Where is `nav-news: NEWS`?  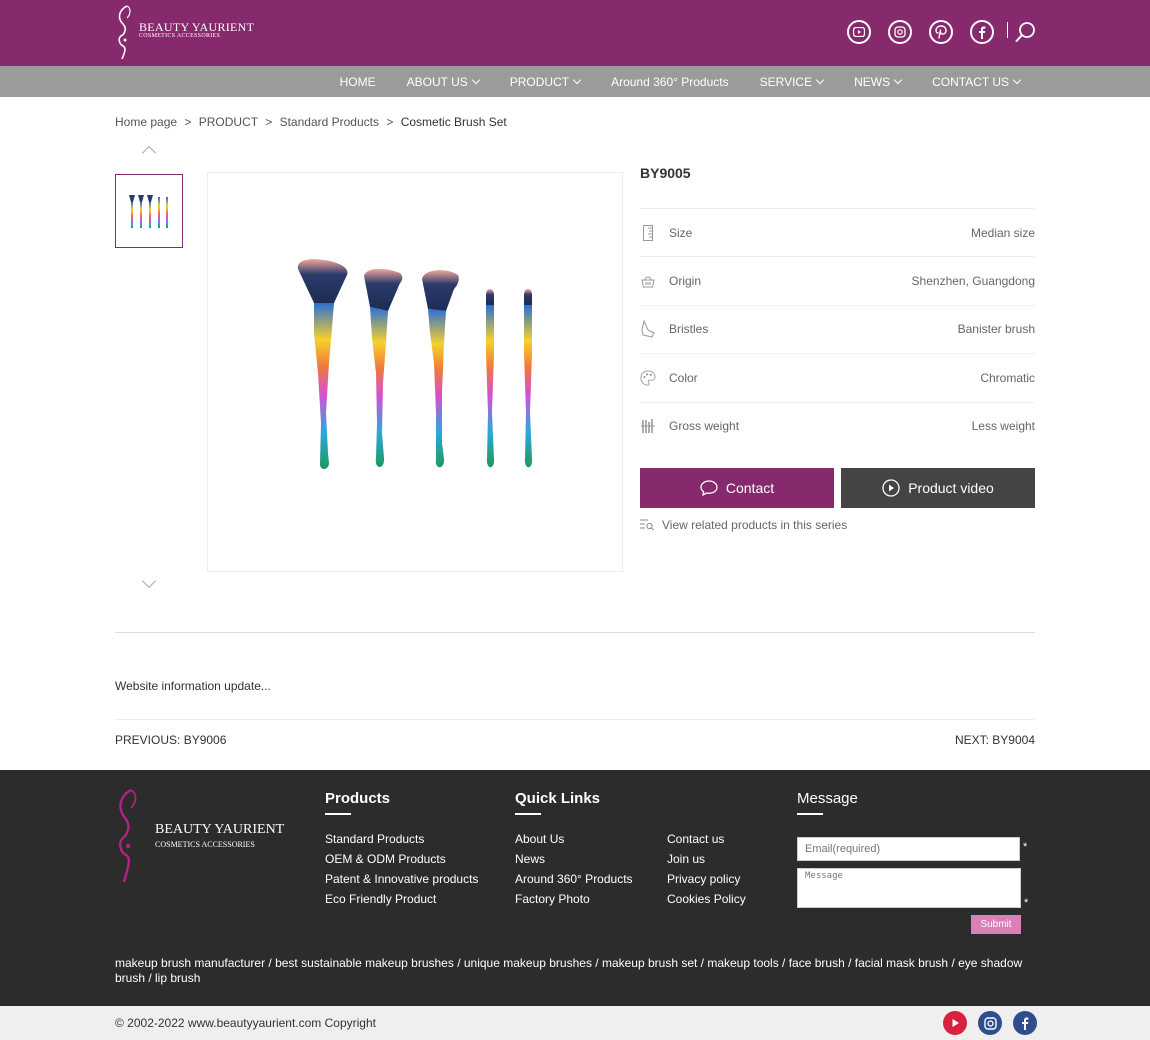 nav-news: NEWS is located at coordinates (878, 81).